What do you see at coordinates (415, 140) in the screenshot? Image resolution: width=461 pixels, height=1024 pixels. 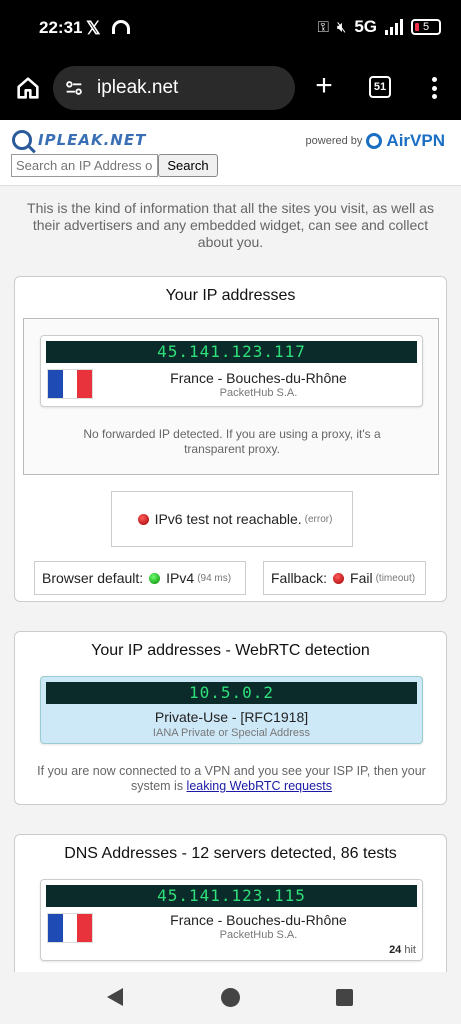 I see `airvpn-text: AirVPN` at bounding box center [415, 140].